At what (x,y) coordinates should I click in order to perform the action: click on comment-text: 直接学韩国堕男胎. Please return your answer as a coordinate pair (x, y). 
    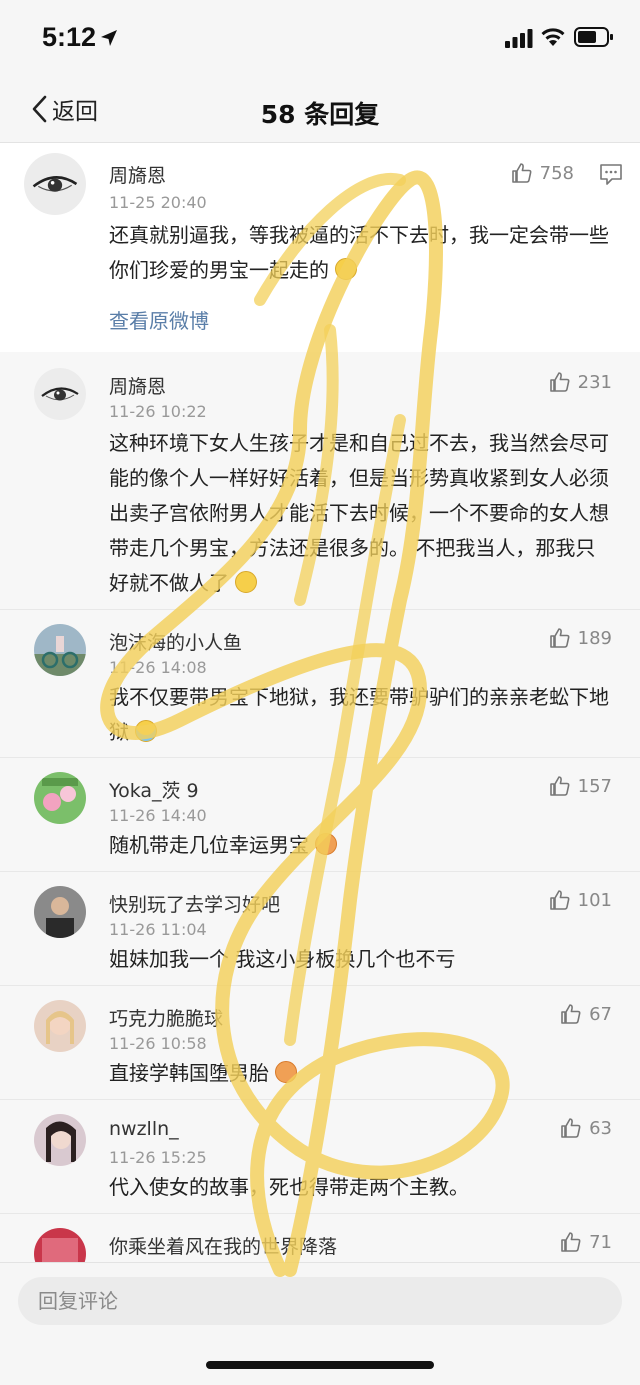
    Looking at the image, I should click on (359, 1073).